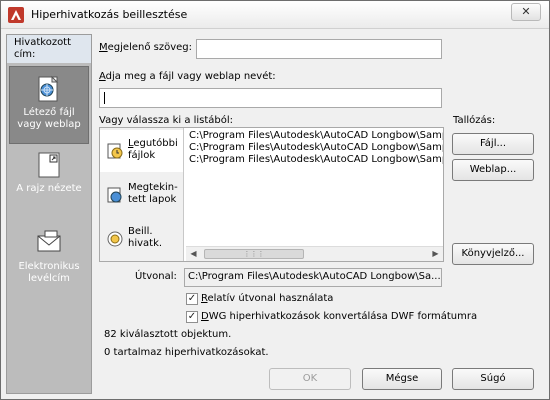 This screenshot has width=550, height=400. Describe the element at coordinates (435, 254) in the screenshot. I see `scroll-right-icon: ▶` at that location.